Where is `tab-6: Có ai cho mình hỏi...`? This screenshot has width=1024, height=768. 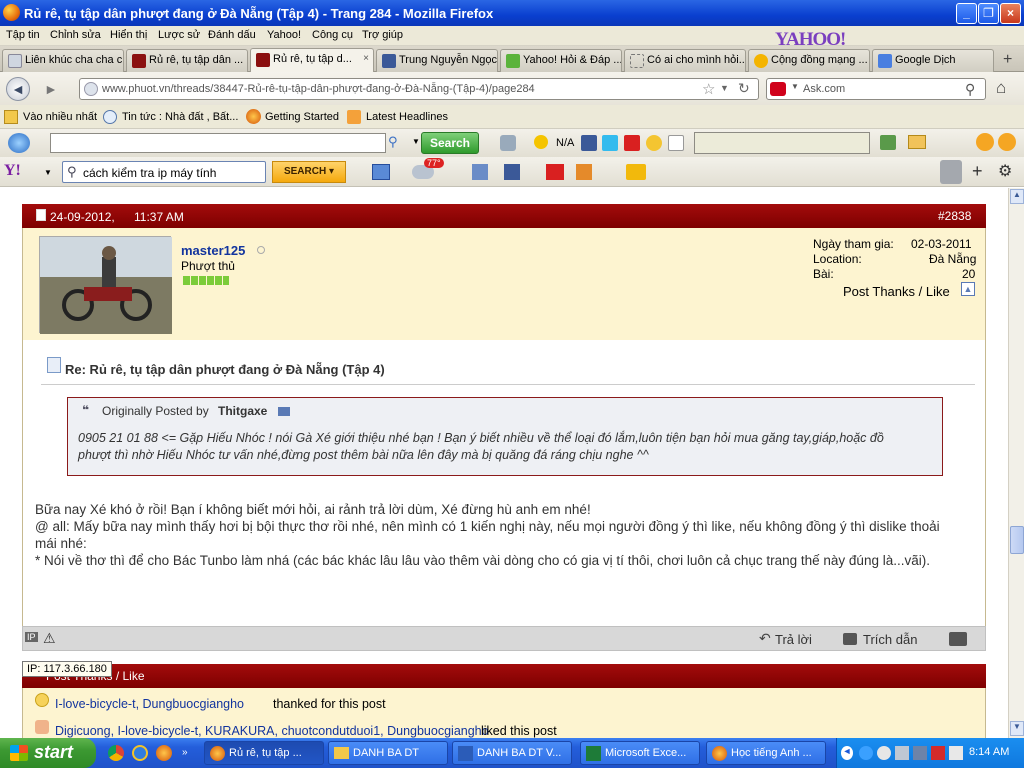 tab-6: Có ai cho mình hỏi... is located at coordinates (685, 60).